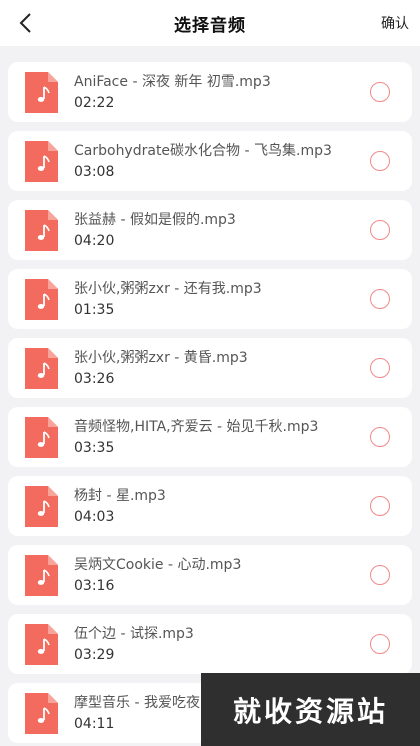 The height and width of the screenshot is (746, 420). Describe the element at coordinates (94, 241) in the screenshot. I see `audio-duration: 04:20` at that location.